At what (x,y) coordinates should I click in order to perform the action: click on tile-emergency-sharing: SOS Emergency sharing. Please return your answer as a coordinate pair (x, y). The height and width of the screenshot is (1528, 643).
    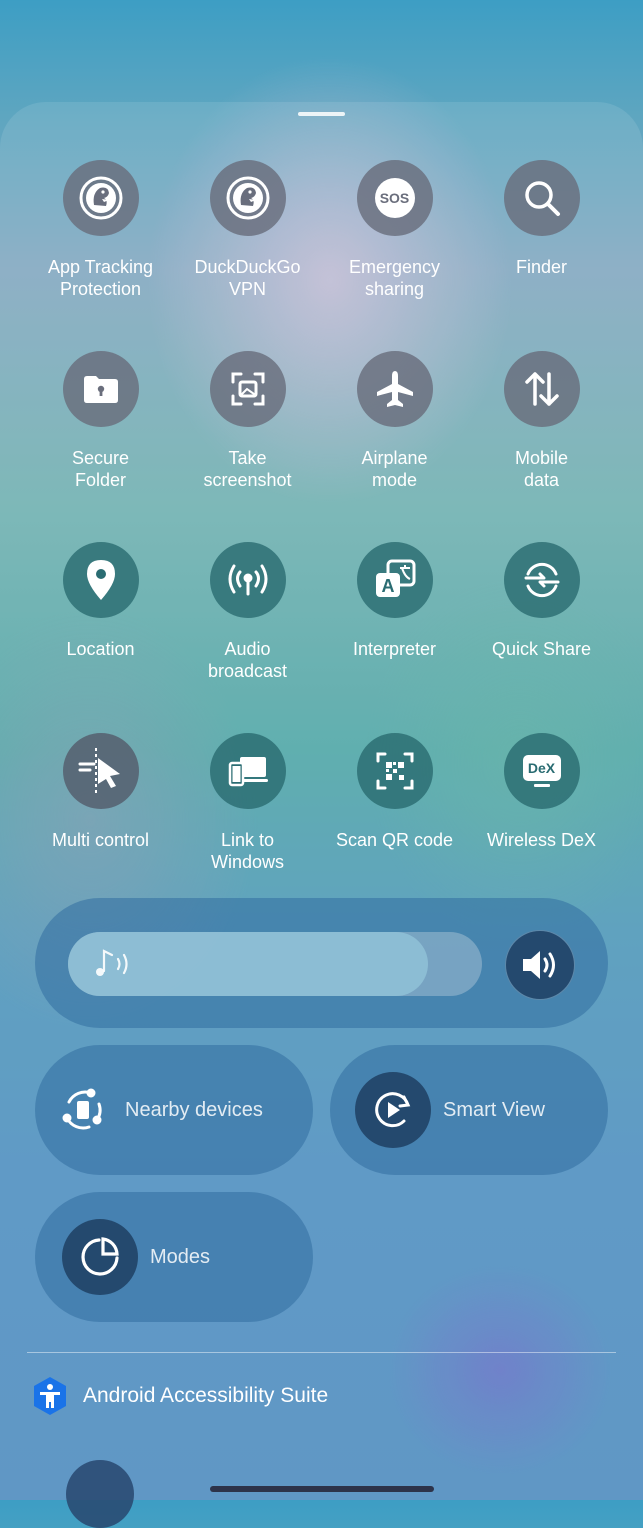
    Looking at the image, I should click on (394, 230).